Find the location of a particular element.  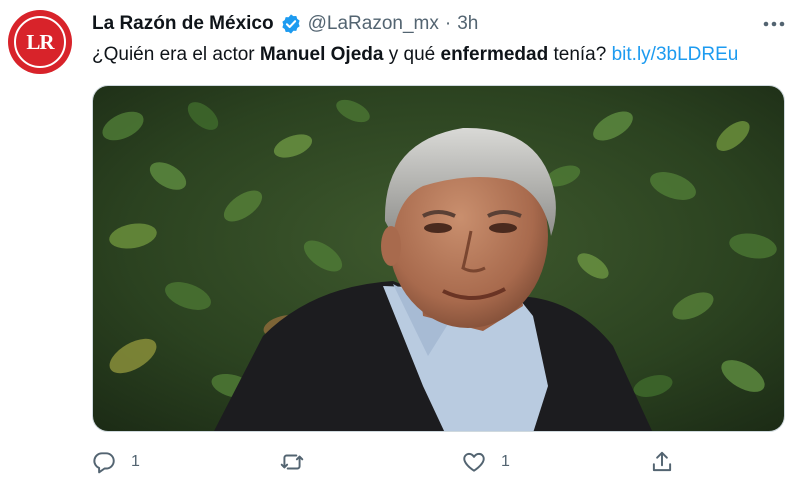

tweet-link: bit.ly/3bLDREu is located at coordinates (675, 54).